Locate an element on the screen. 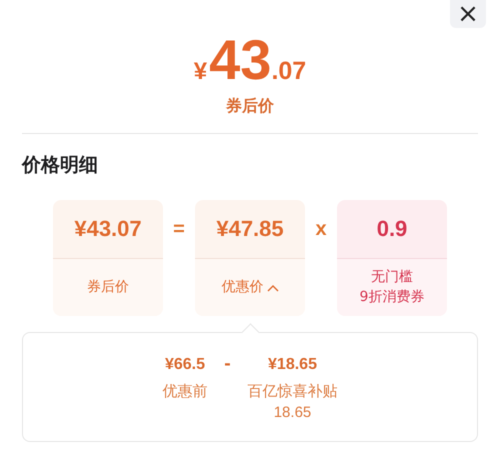 This screenshot has height=460, width=500. operator-sign: x is located at coordinates (321, 229).